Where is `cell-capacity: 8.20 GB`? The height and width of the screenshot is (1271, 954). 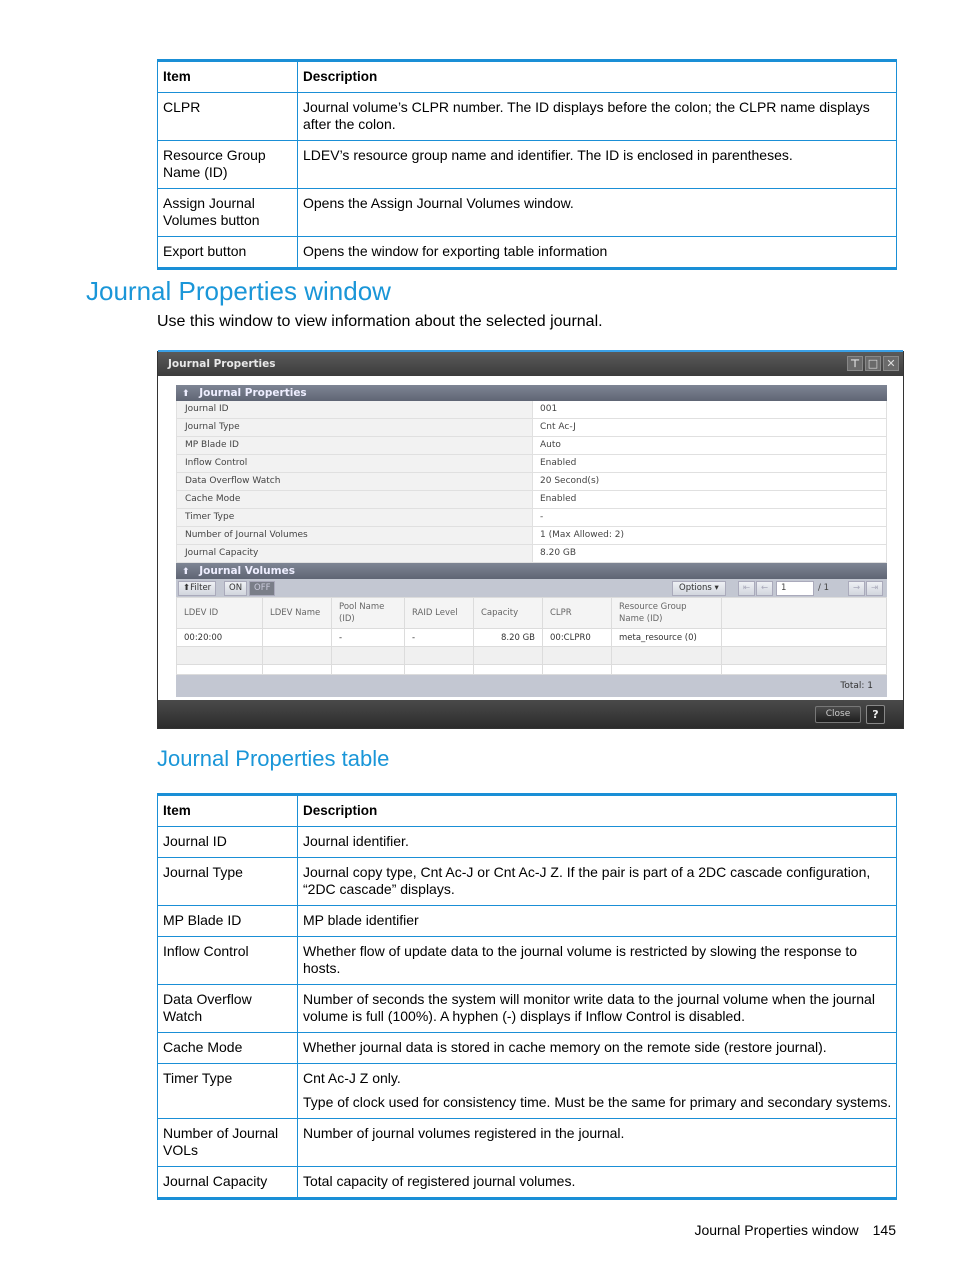
cell-capacity: 8.20 GB is located at coordinates (508, 637).